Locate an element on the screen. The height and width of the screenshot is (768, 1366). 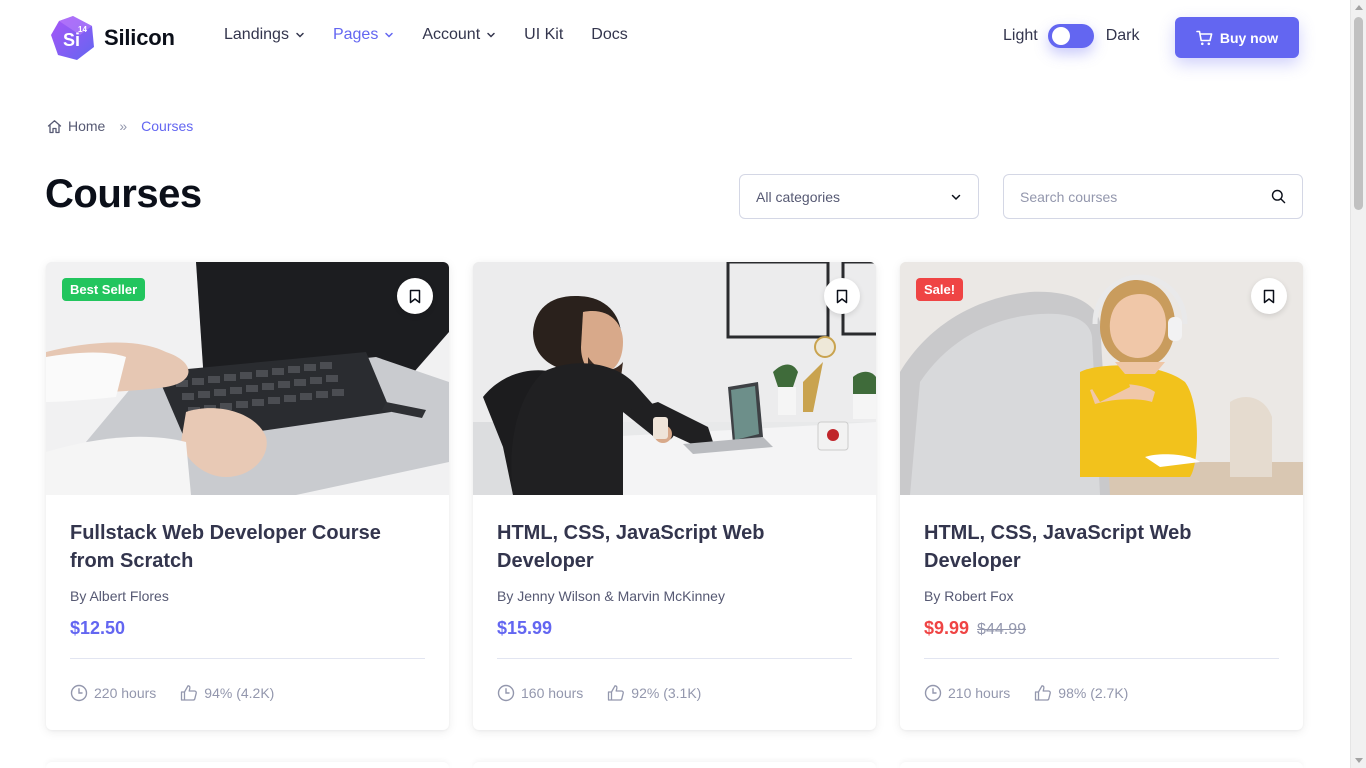
course-rating: 98% (2.7K) is located at coordinates (1081, 693).